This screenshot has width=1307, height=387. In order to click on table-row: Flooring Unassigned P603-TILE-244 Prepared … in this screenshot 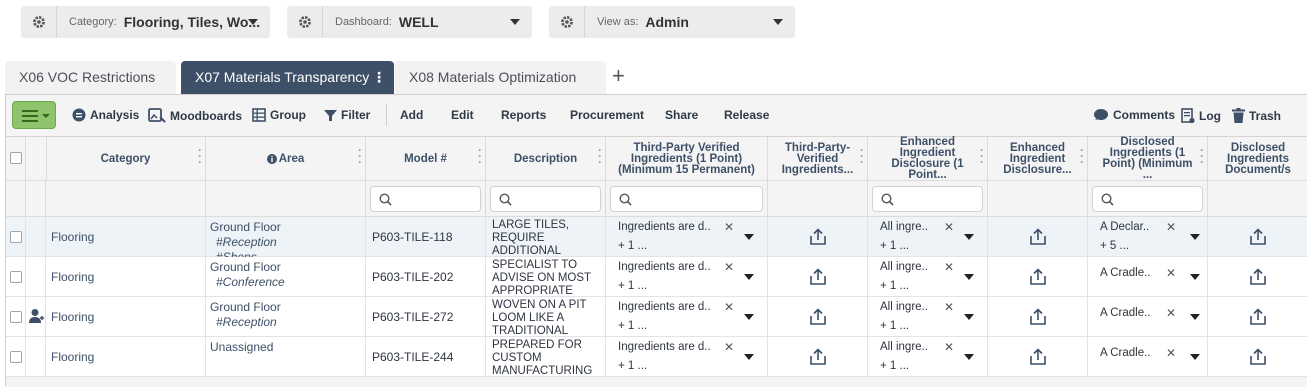, I will do `click(656, 357)`.